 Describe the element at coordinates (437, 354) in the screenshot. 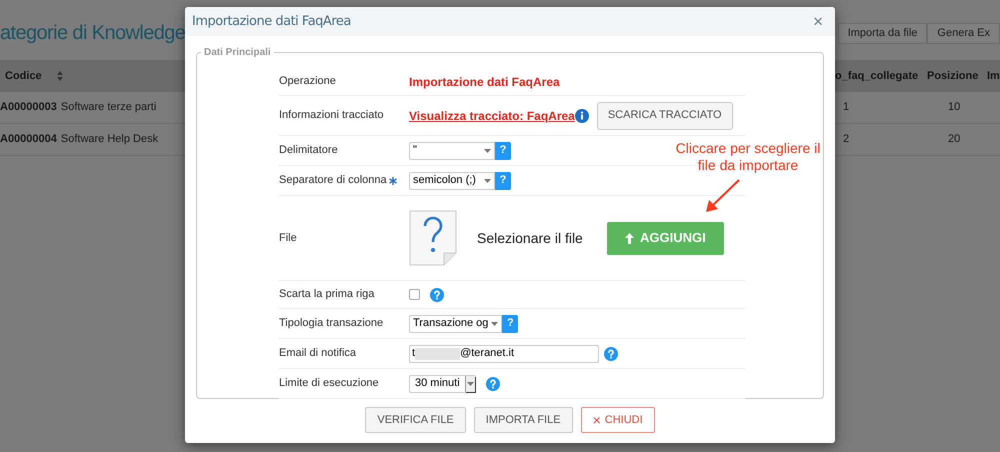

I see `redaction-blur` at that location.